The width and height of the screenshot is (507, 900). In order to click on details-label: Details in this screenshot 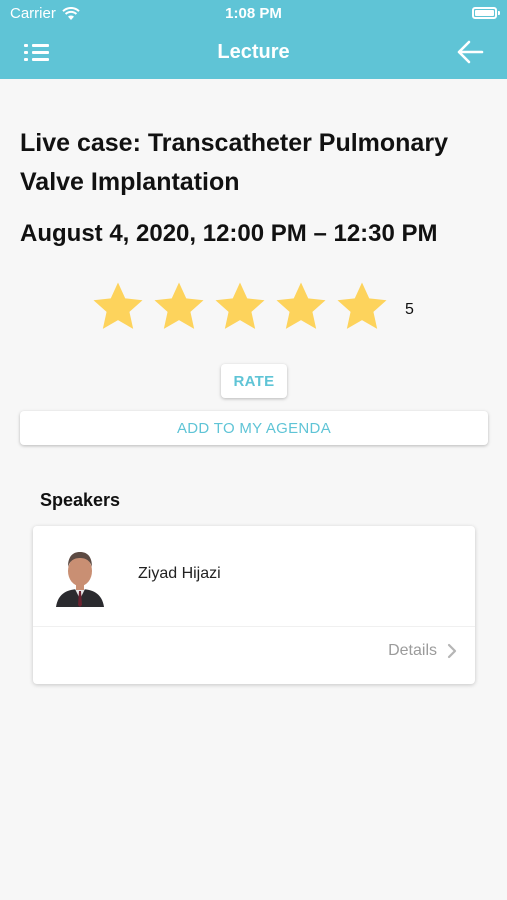, I will do `click(412, 650)`.